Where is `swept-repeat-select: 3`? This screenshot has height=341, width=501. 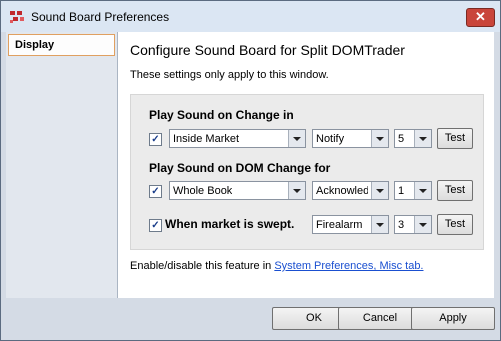
swept-repeat-select: 3 is located at coordinates (413, 224).